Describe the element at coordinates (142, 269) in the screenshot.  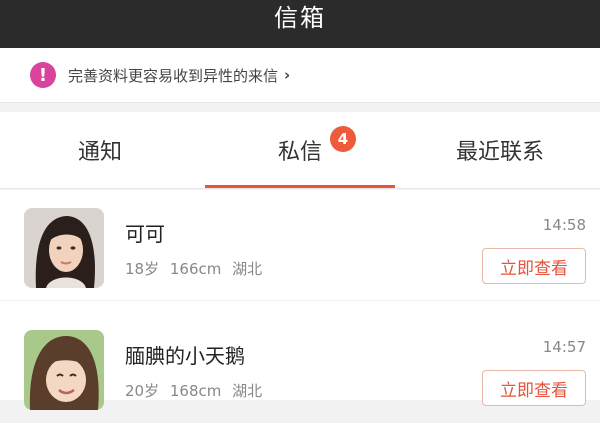
I see `contact-age: 18岁` at that location.